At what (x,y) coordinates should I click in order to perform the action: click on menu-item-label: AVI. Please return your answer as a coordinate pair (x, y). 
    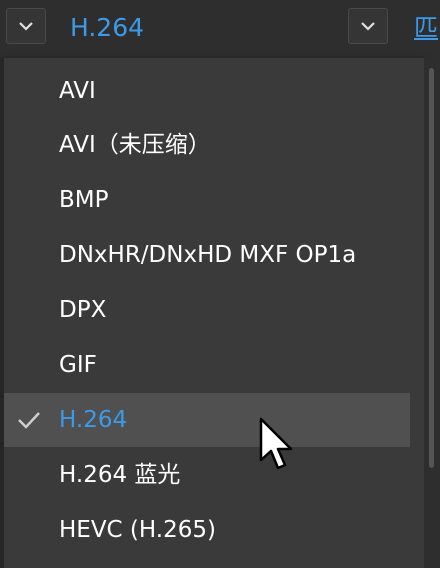
    Looking at the image, I should click on (77, 91).